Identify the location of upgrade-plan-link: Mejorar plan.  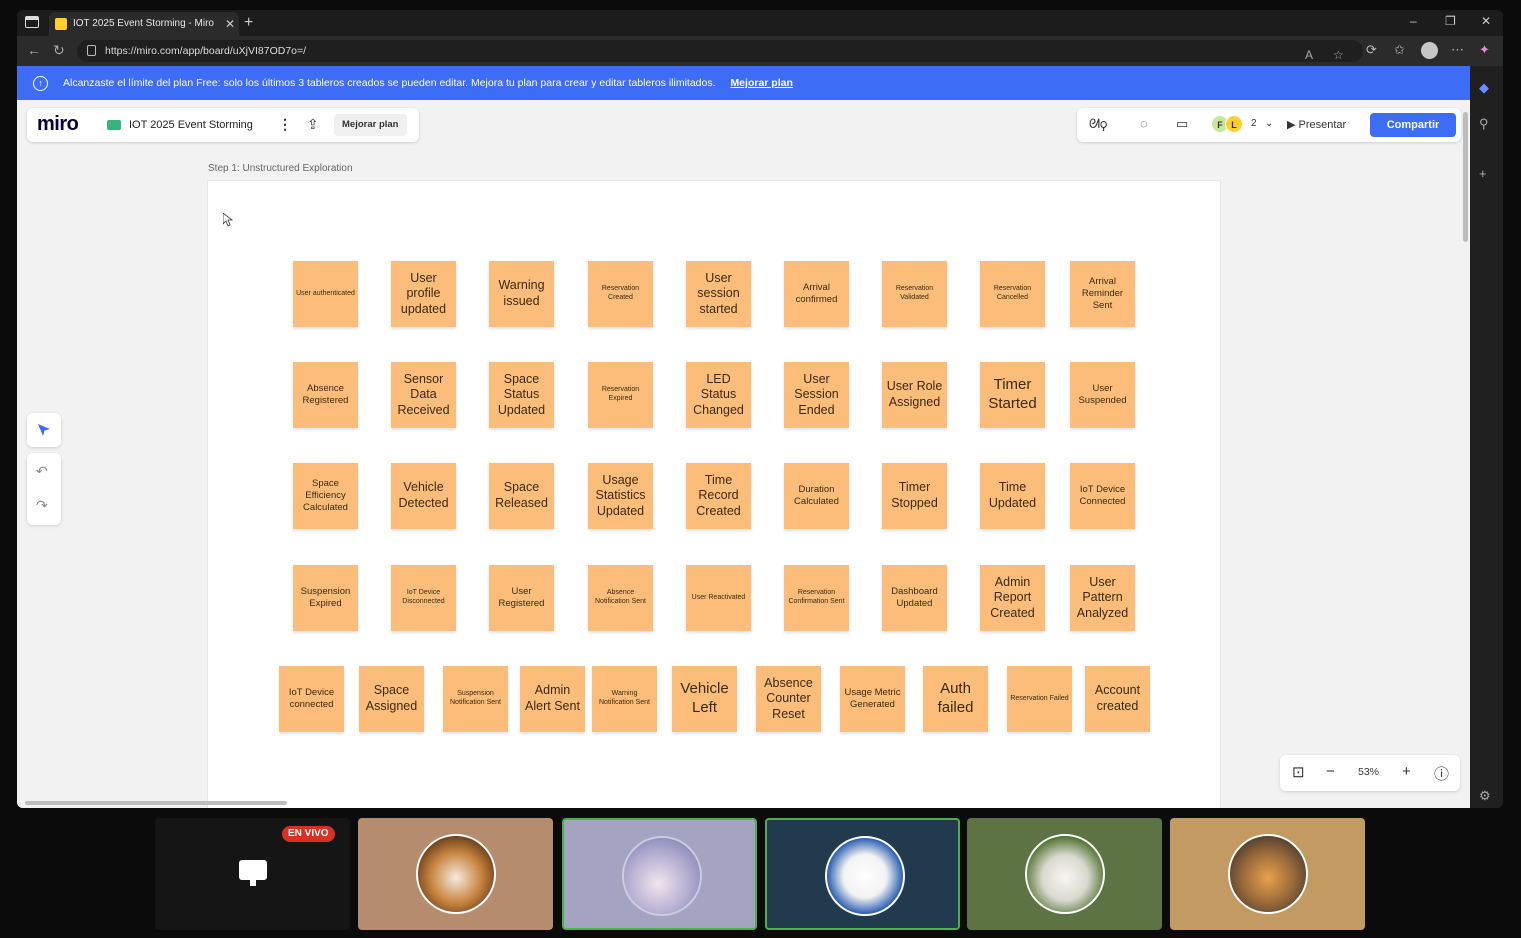
(761, 83).